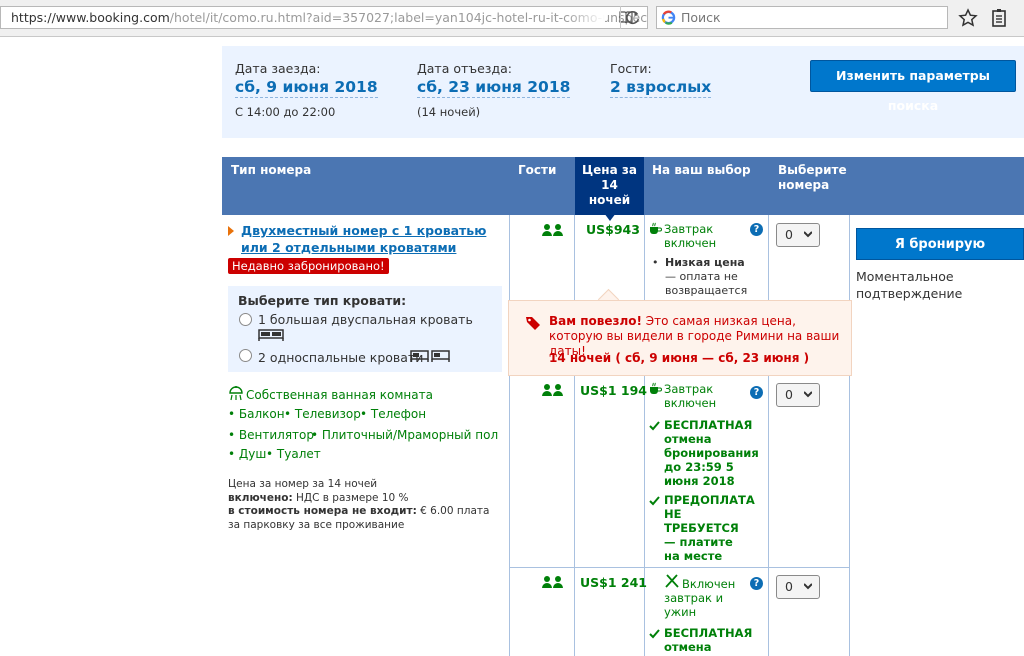 Image resolution: width=1024 pixels, height=656 pixels. I want to click on checkout-date: сб, 23 июня 2018, so click(494, 88).